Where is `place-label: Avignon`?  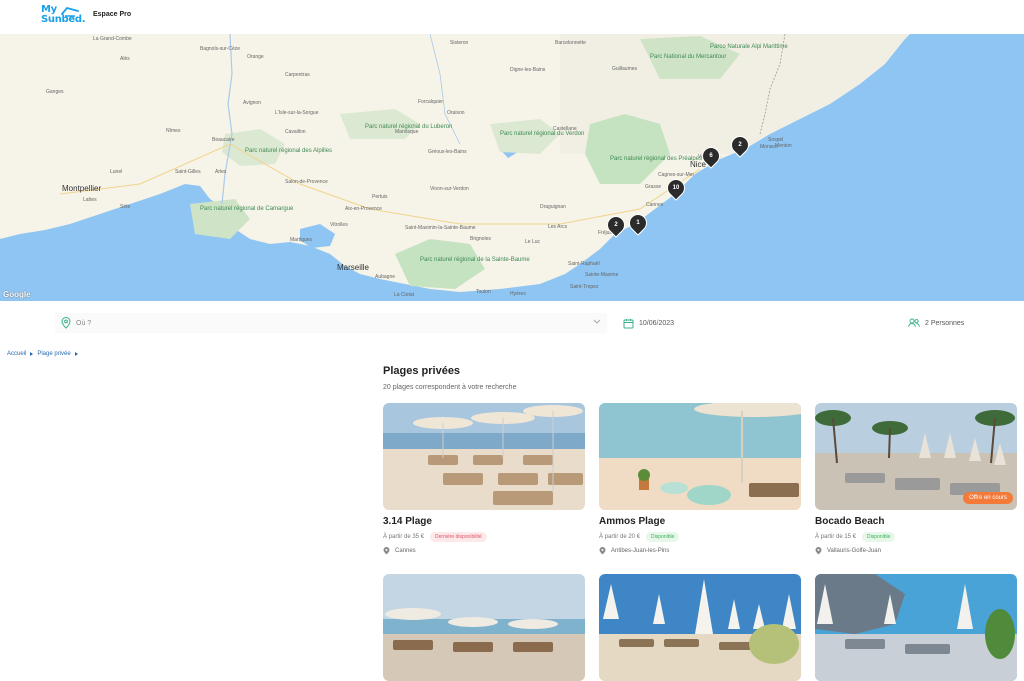 place-label: Avignon is located at coordinates (252, 103).